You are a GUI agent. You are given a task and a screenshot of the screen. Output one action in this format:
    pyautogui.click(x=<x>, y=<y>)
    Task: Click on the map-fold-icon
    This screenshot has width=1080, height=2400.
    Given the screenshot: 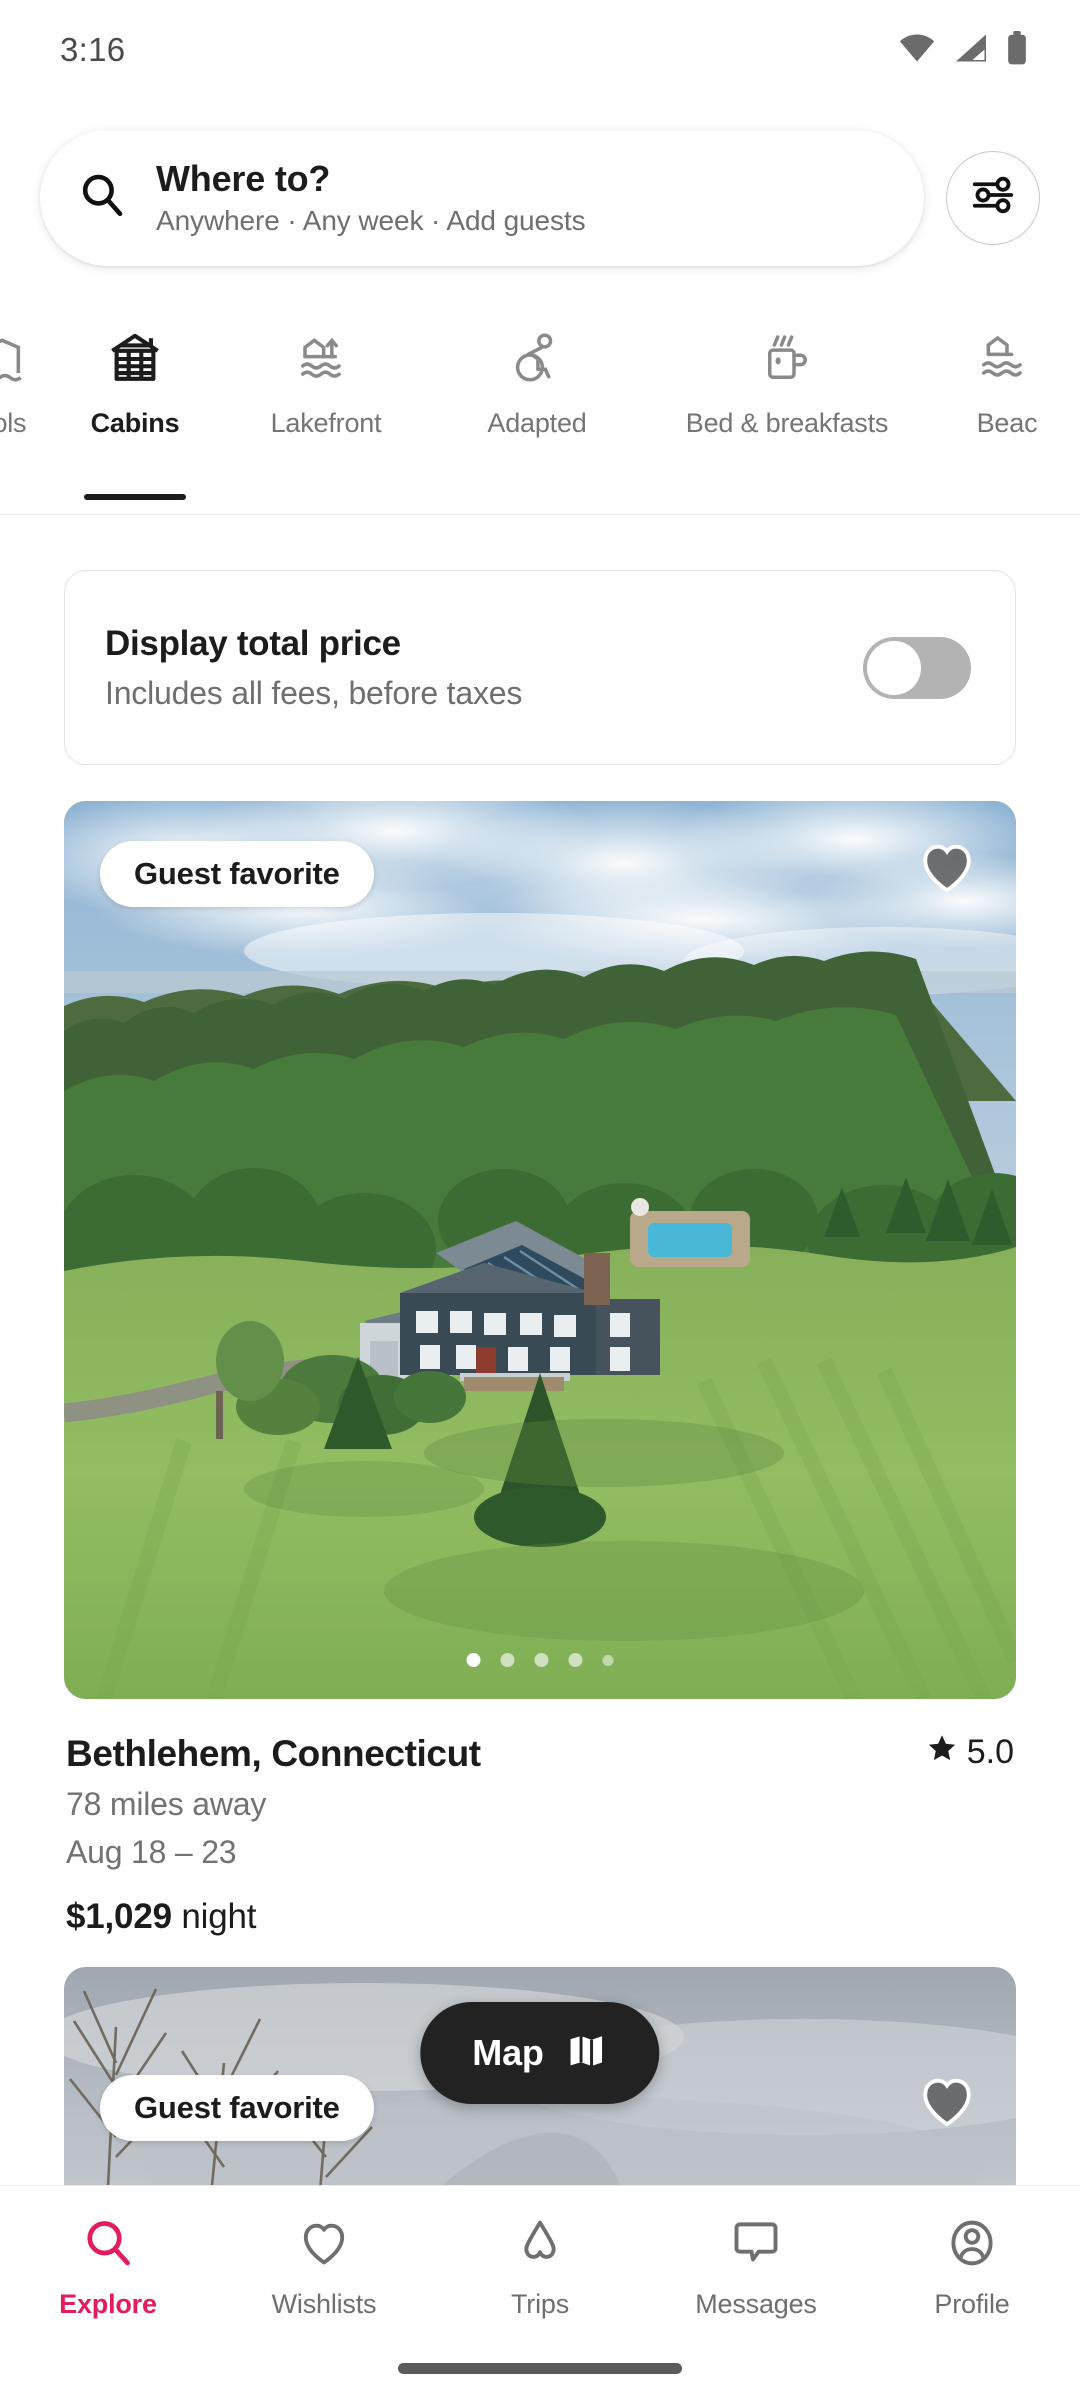 What is the action you would take?
    pyautogui.click(x=587, y=2053)
    